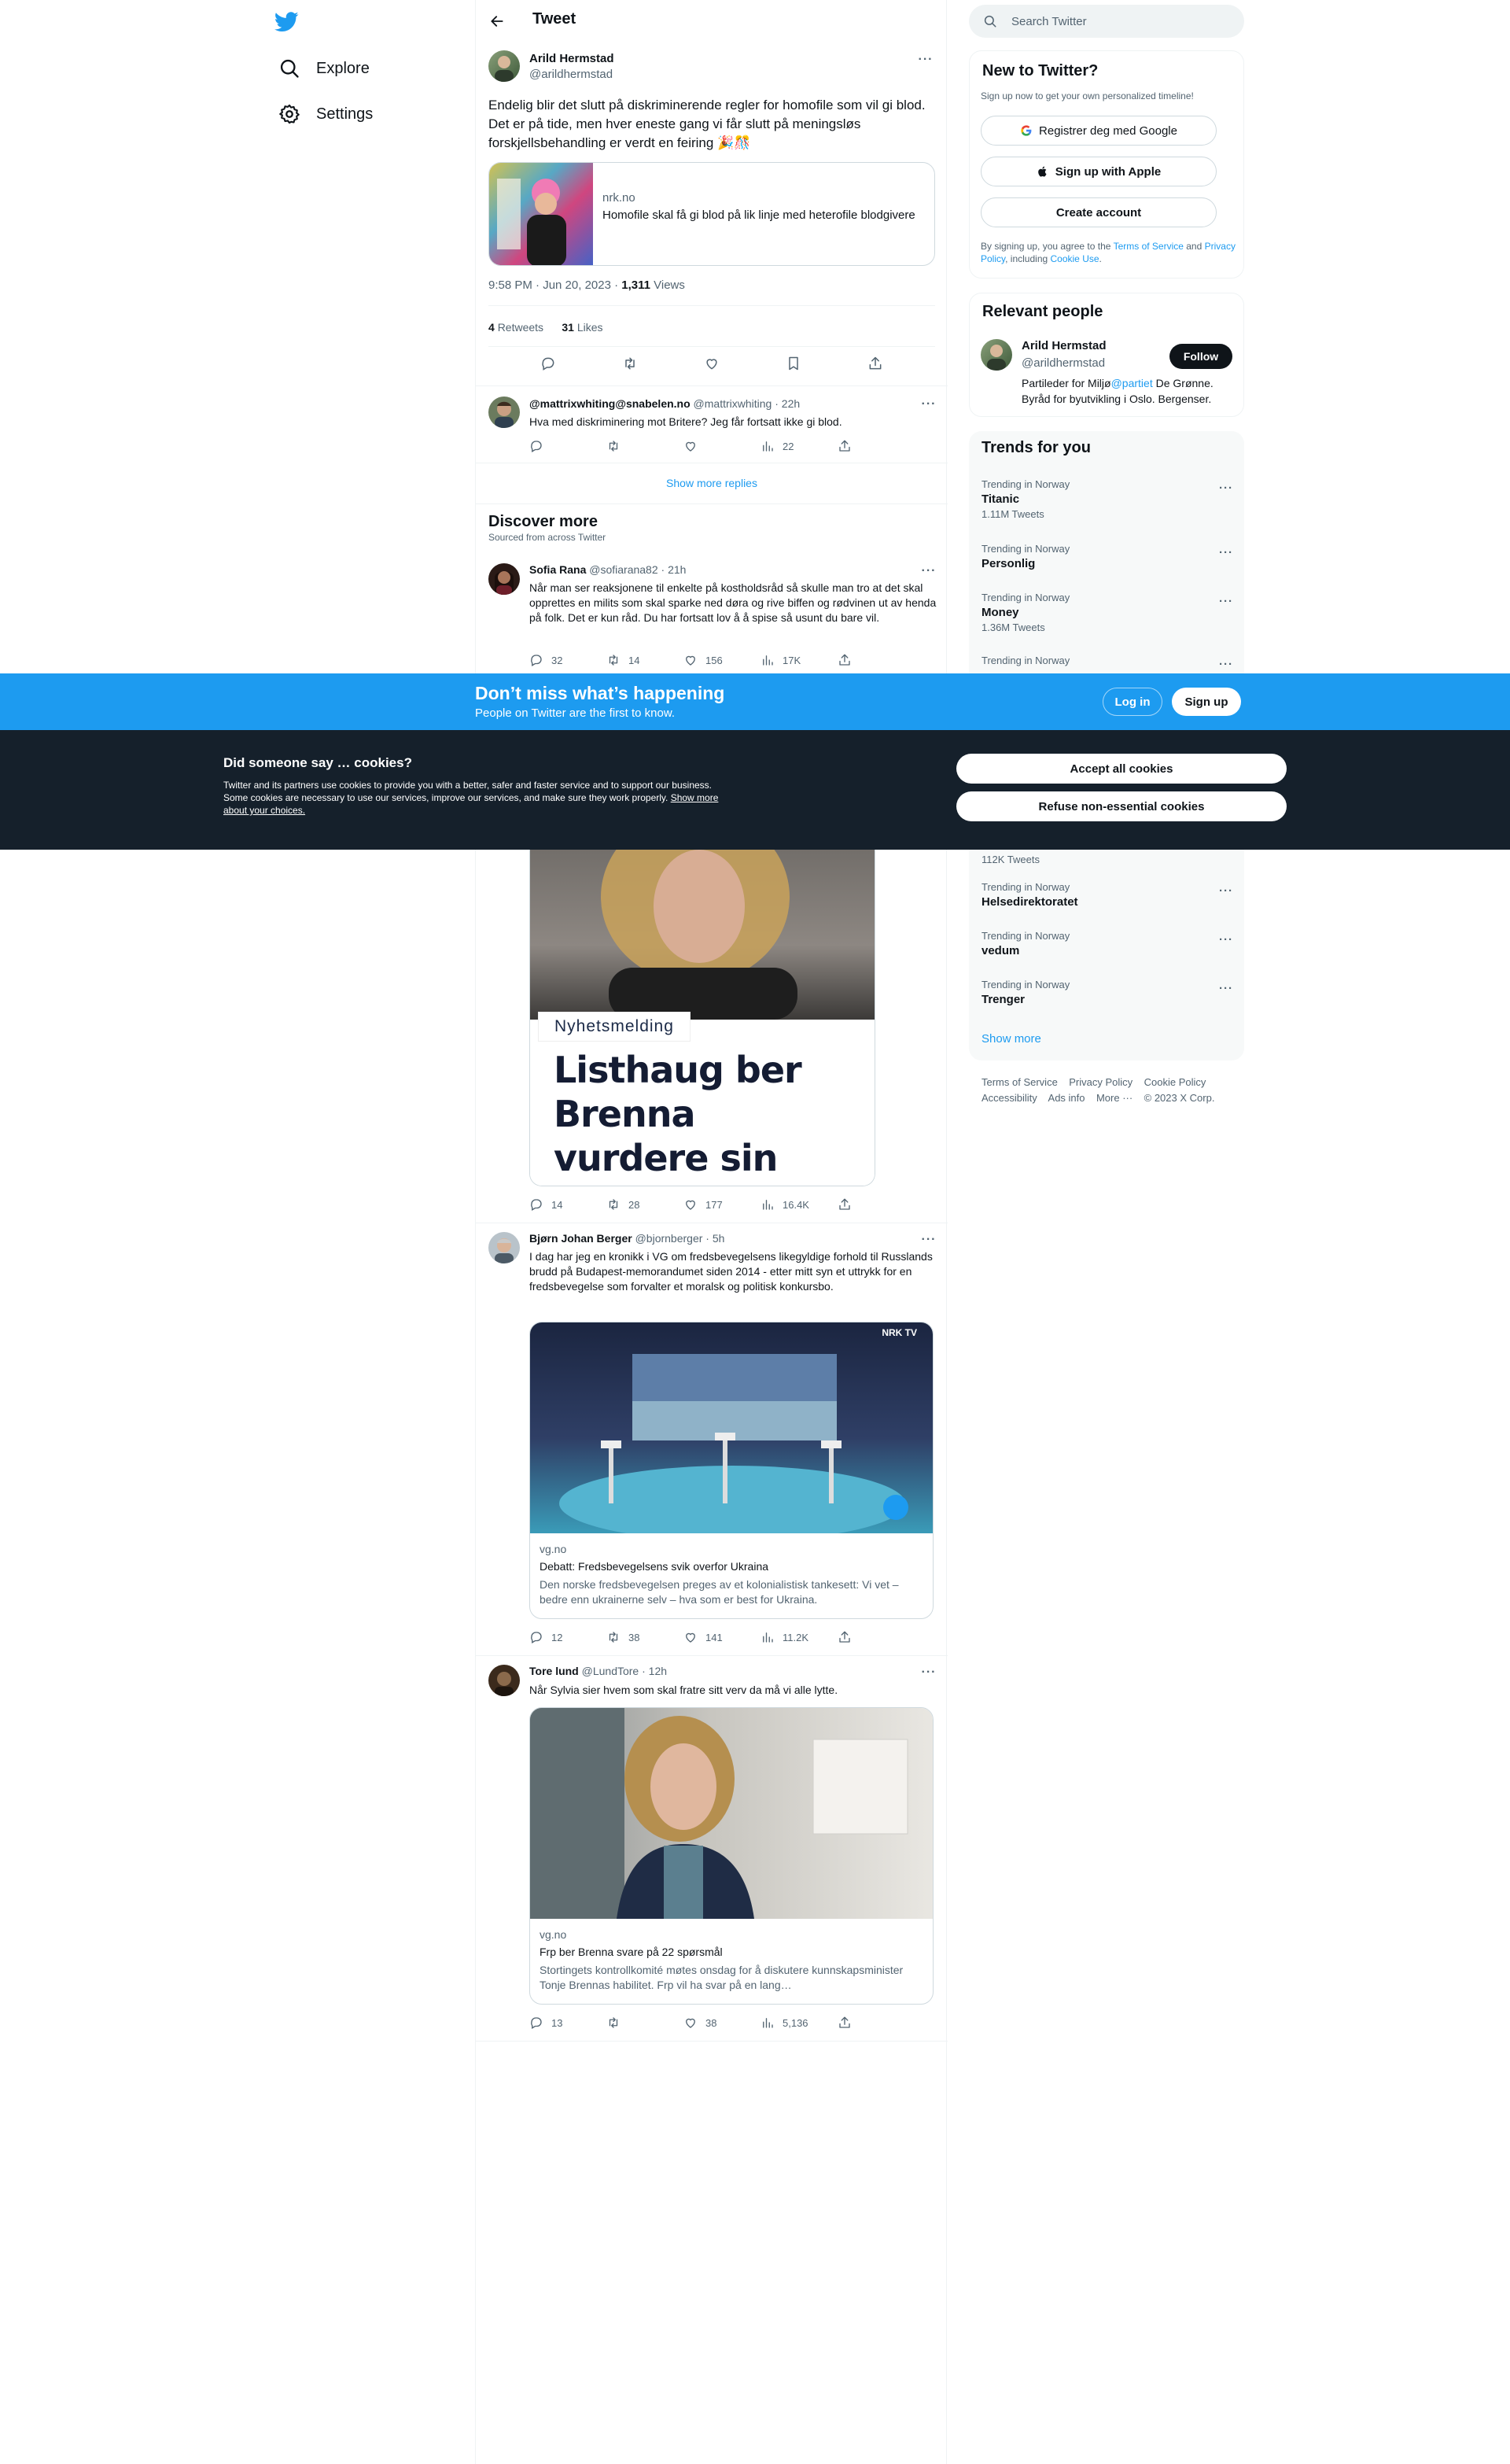 Image resolution: width=1510 pixels, height=2464 pixels. What do you see at coordinates (1010, 1098) in the screenshot?
I see `footer-link: Accessibility` at bounding box center [1010, 1098].